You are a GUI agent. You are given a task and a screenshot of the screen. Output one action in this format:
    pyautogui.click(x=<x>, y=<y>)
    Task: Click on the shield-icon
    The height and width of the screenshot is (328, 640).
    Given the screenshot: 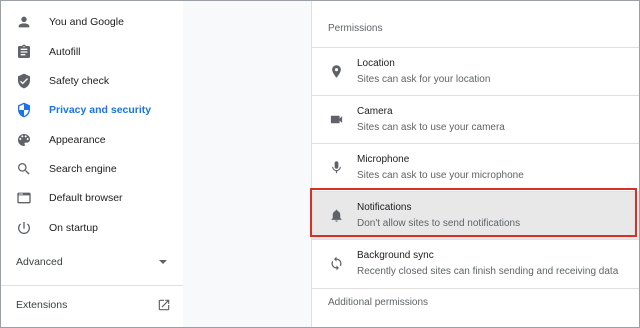 What is the action you would take?
    pyautogui.click(x=24, y=110)
    